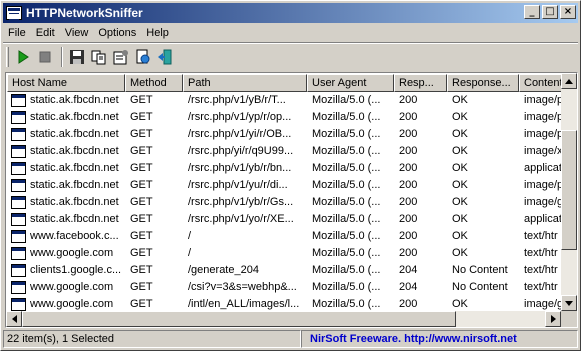 Image resolution: width=581 pixels, height=351 pixels. What do you see at coordinates (540, 83) in the screenshot?
I see `column-content-type: Content` at bounding box center [540, 83].